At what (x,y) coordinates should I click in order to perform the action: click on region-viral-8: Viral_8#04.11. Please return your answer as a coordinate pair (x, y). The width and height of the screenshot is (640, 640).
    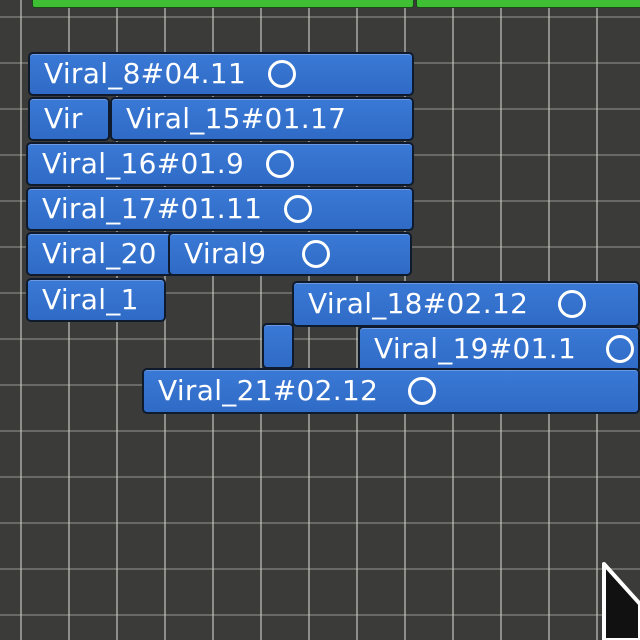
    Looking at the image, I should click on (221, 74).